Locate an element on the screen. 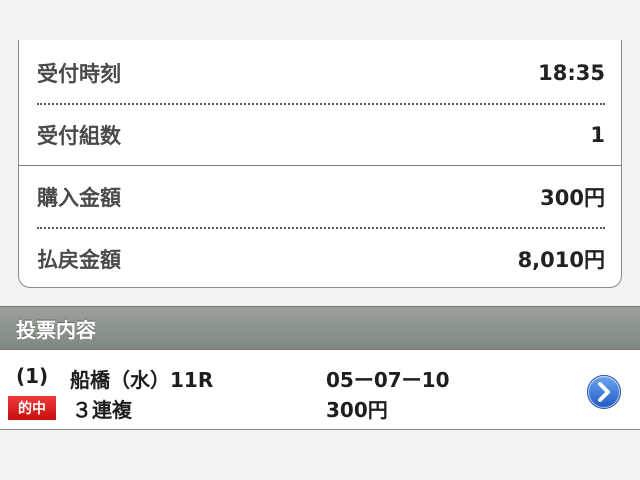 The height and width of the screenshot is (480, 640). reception-time-value: 18:35 is located at coordinates (571, 72).